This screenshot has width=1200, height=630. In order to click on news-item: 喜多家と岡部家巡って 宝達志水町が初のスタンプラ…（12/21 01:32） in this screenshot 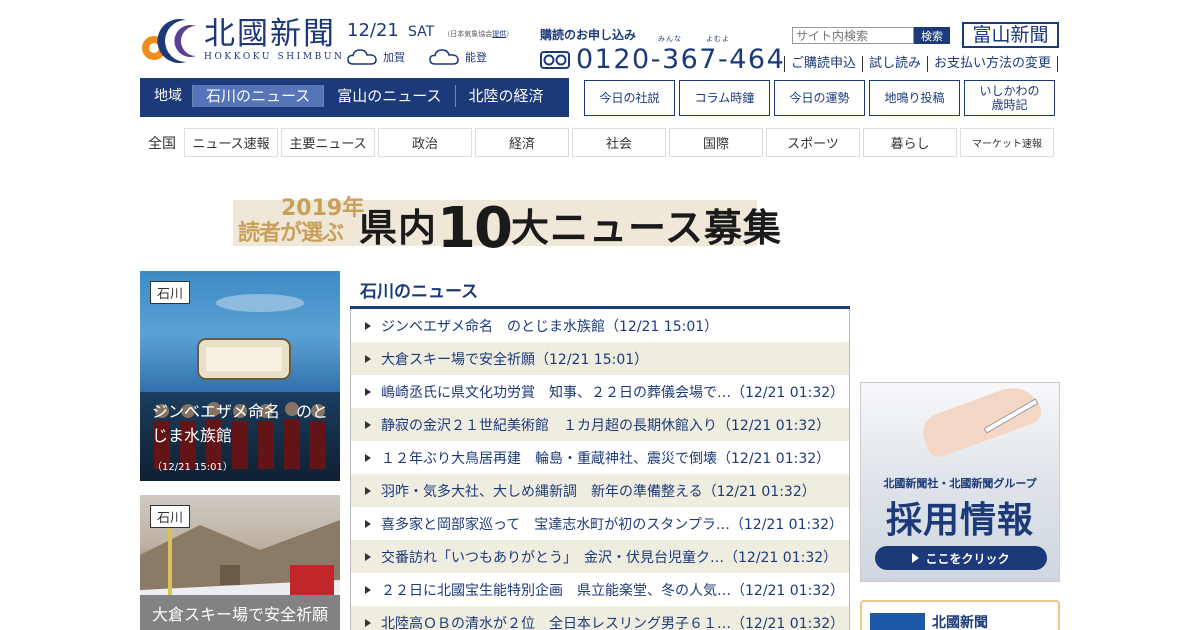, I will do `click(600, 523)`.